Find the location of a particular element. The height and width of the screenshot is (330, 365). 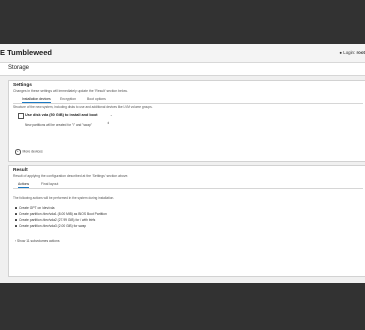

more-devices-button: + More devices is located at coordinates (29, 152).